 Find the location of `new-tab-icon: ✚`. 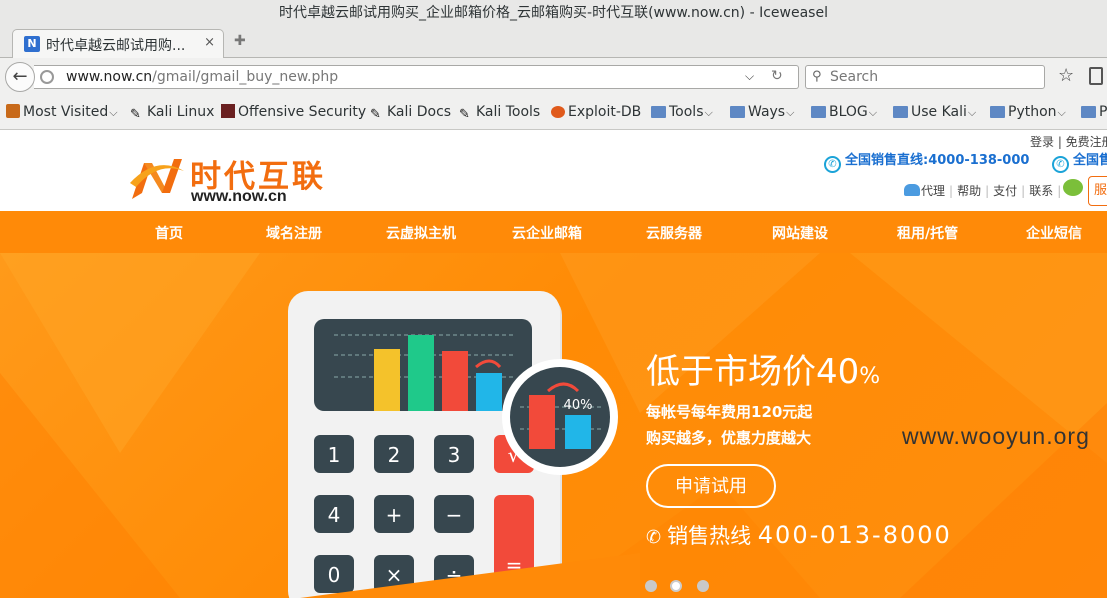

new-tab-icon: ✚ is located at coordinates (240, 41).